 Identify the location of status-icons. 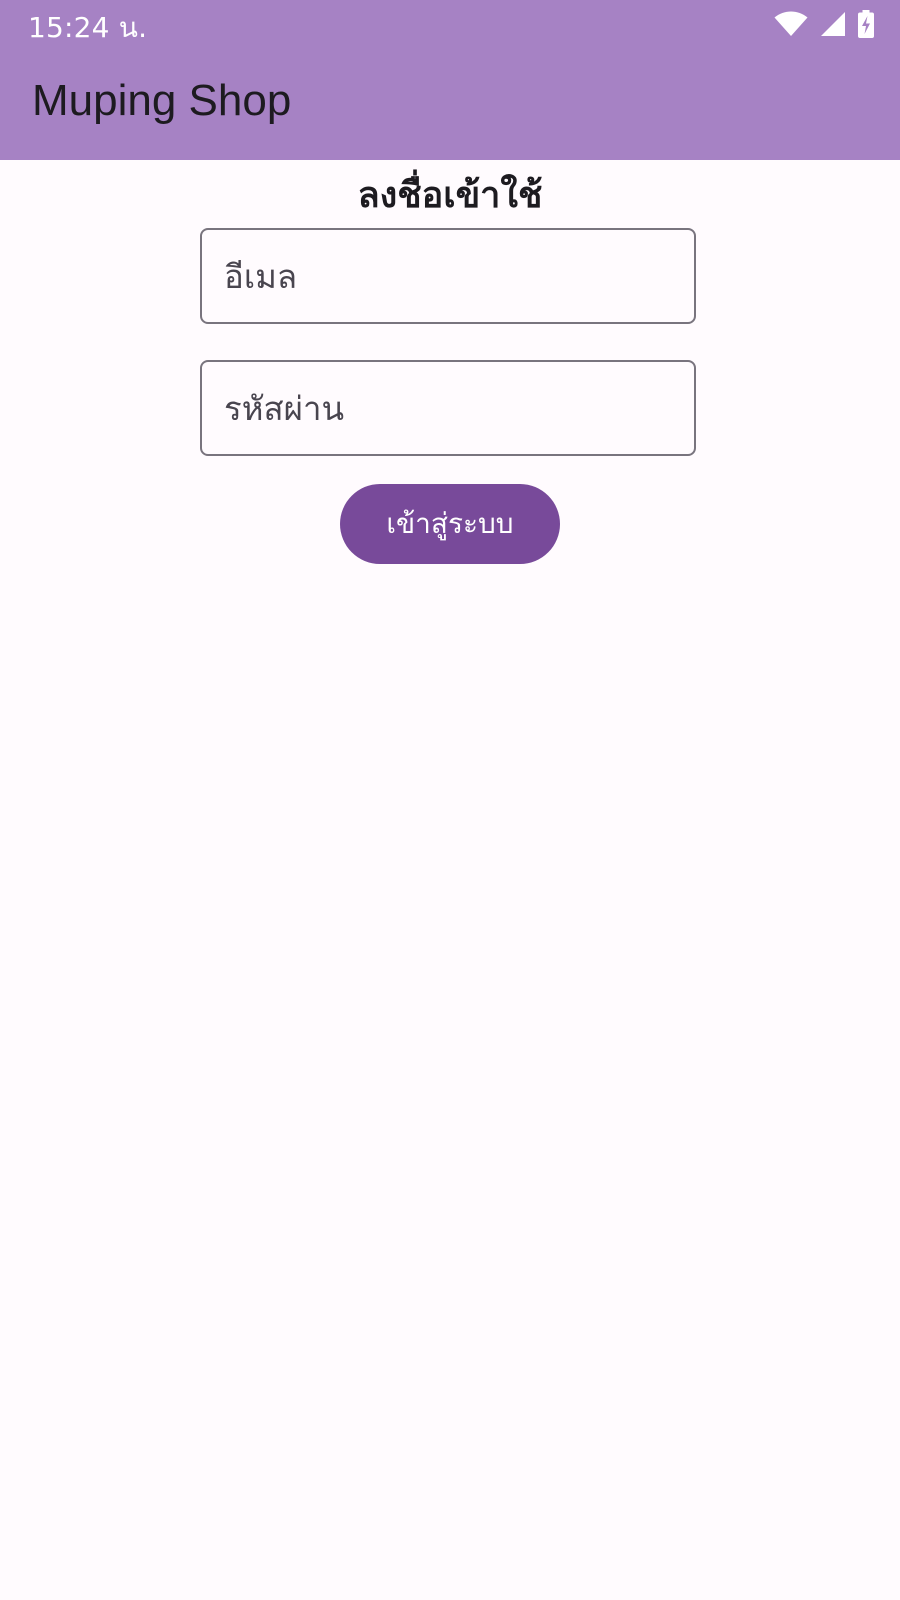
(824, 24).